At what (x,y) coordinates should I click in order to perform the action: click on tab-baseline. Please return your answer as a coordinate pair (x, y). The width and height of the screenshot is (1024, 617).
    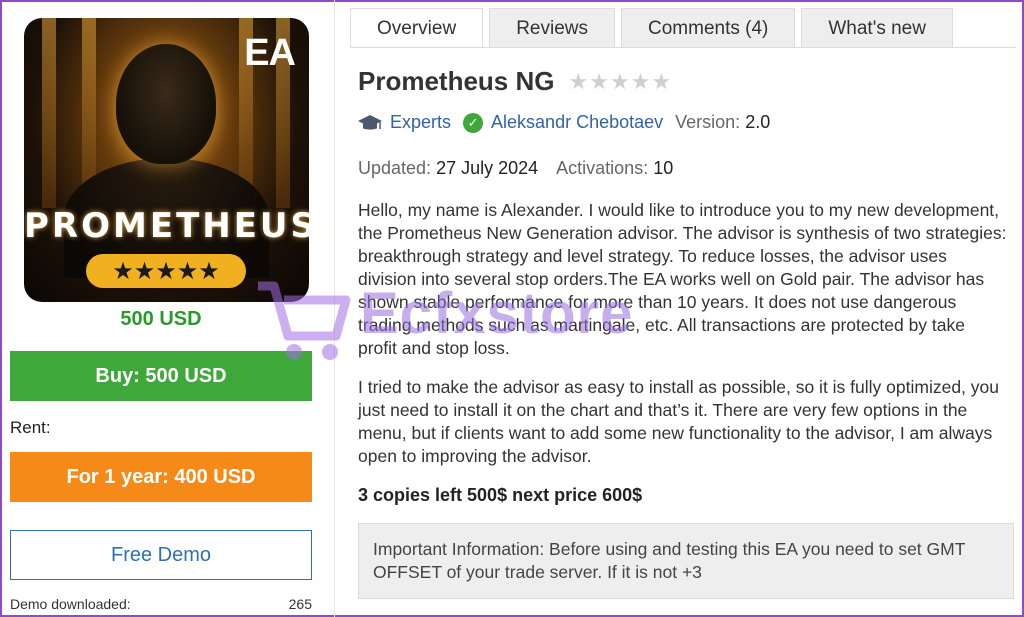
    Looking at the image, I should click on (683, 47).